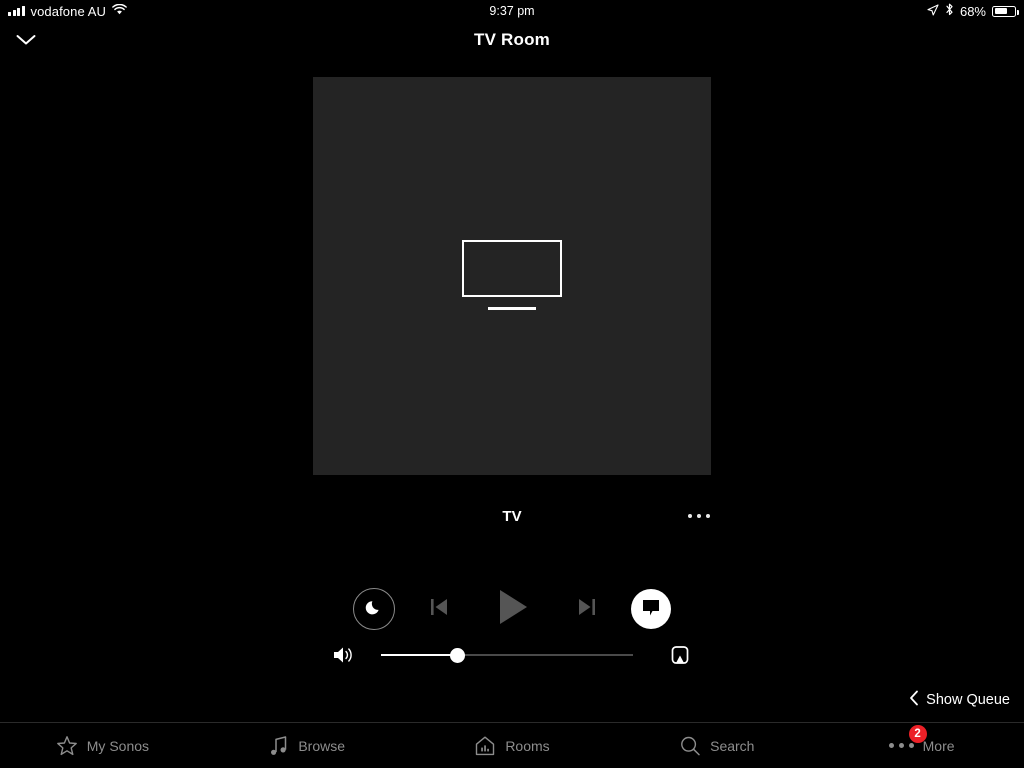  I want to click on play-icon, so click(513, 609).